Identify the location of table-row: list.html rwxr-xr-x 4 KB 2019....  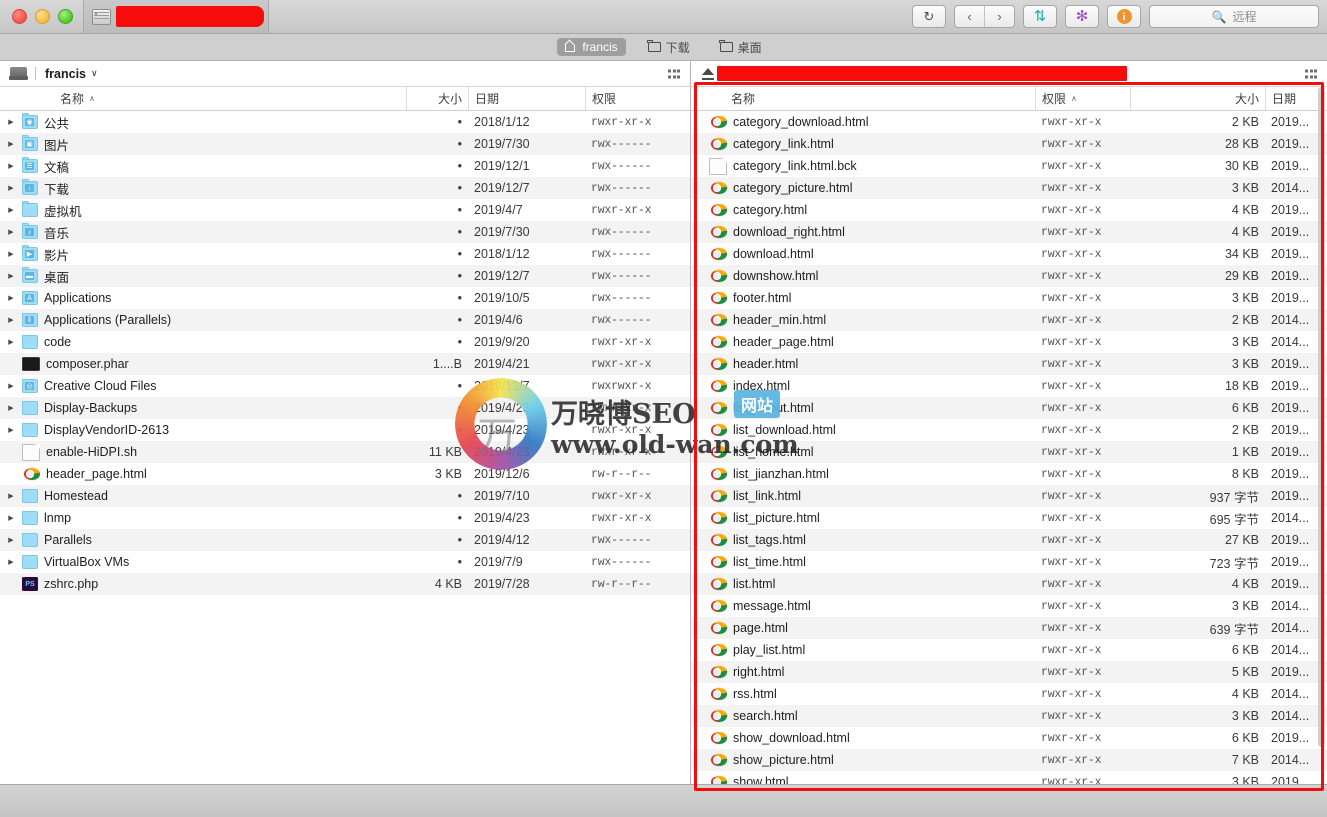
(1009, 584).